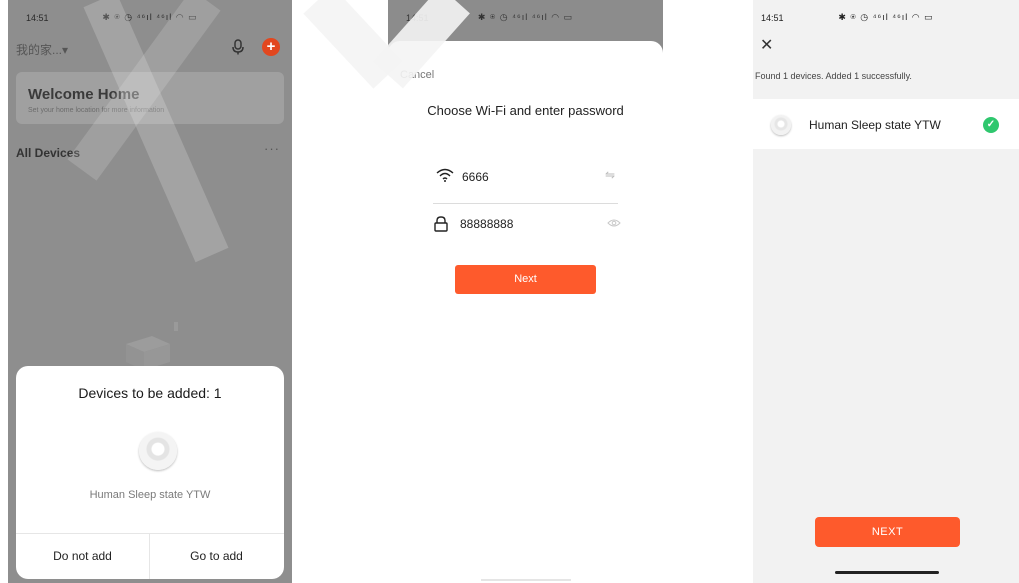  Describe the element at coordinates (610, 175) in the screenshot. I see `swap-icon: ⇋` at that location.